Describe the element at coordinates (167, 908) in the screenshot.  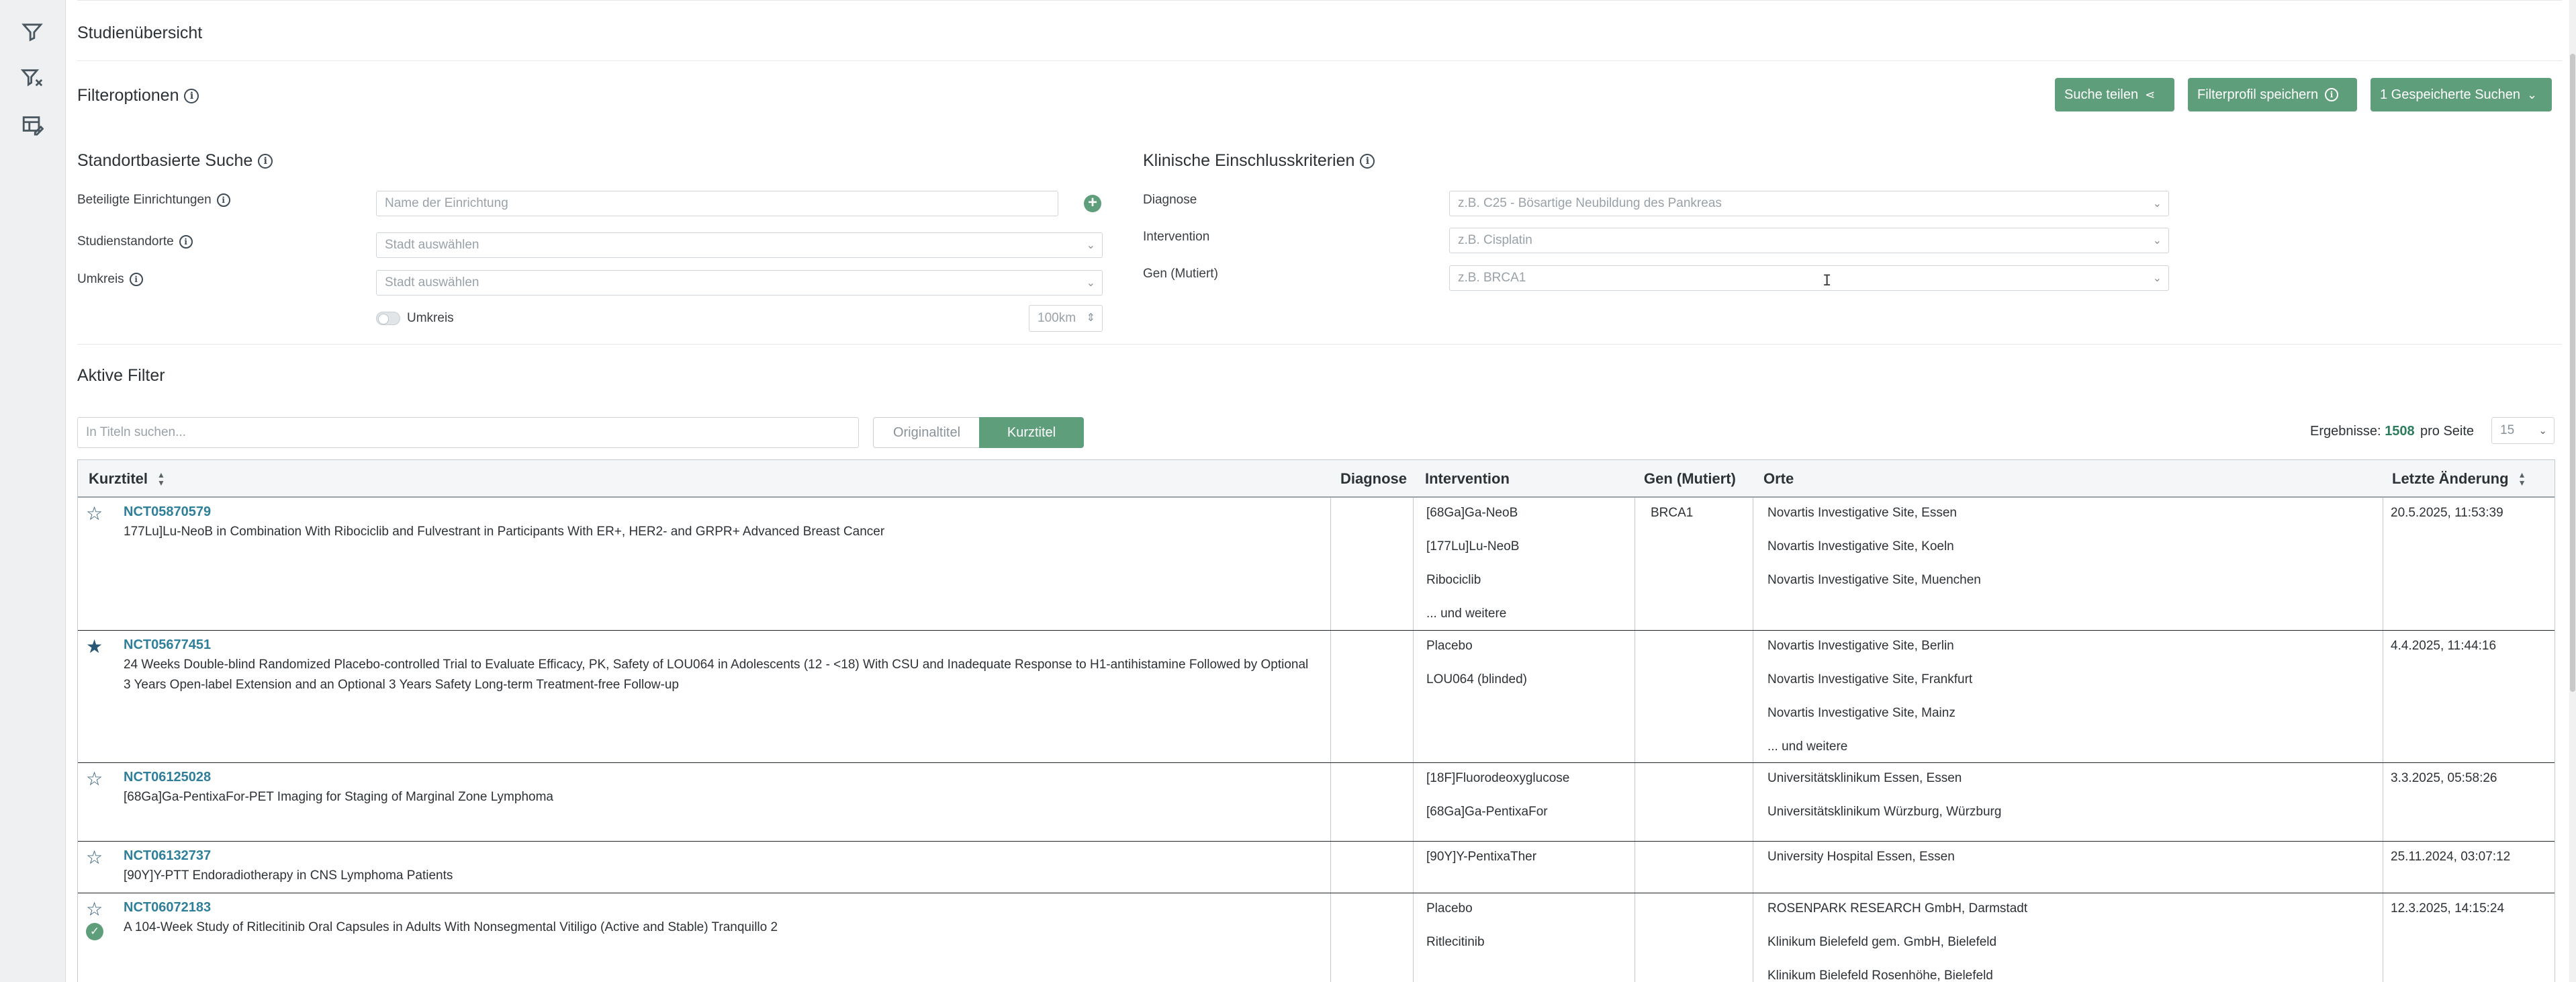
I see `study-id-link: NCT06072183` at that location.